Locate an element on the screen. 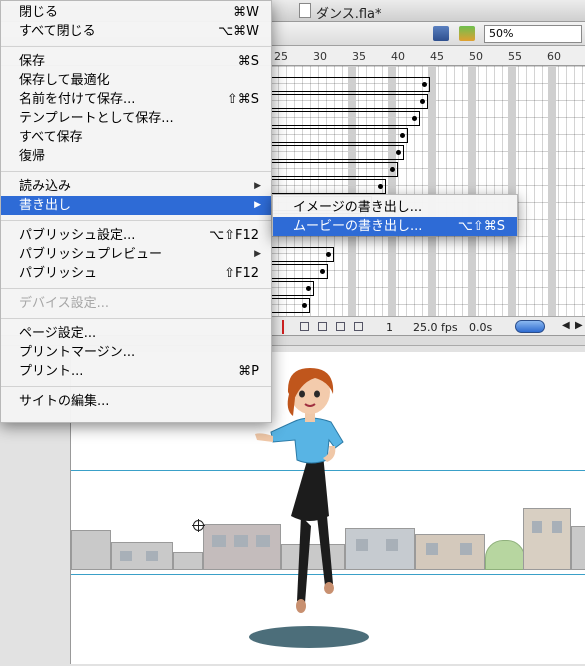  tree is located at coordinates (505, 555).